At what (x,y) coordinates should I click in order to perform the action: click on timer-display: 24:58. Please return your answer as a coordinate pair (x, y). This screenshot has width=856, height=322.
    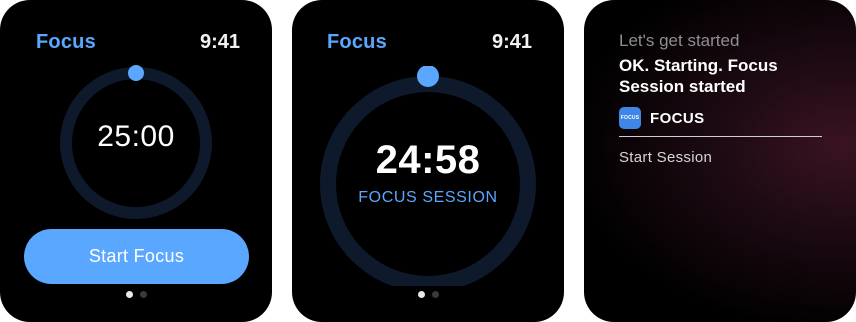
    Looking at the image, I should click on (428, 160).